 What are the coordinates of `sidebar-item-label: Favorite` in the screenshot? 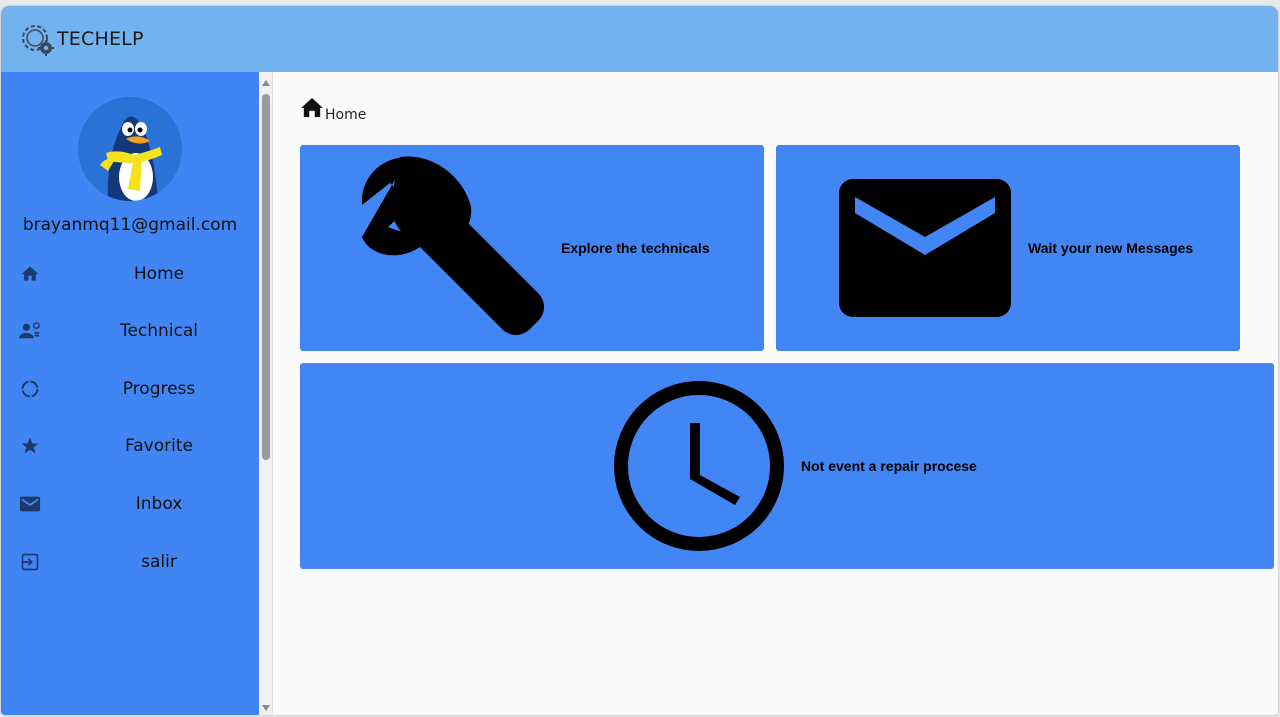 It's located at (159, 446).